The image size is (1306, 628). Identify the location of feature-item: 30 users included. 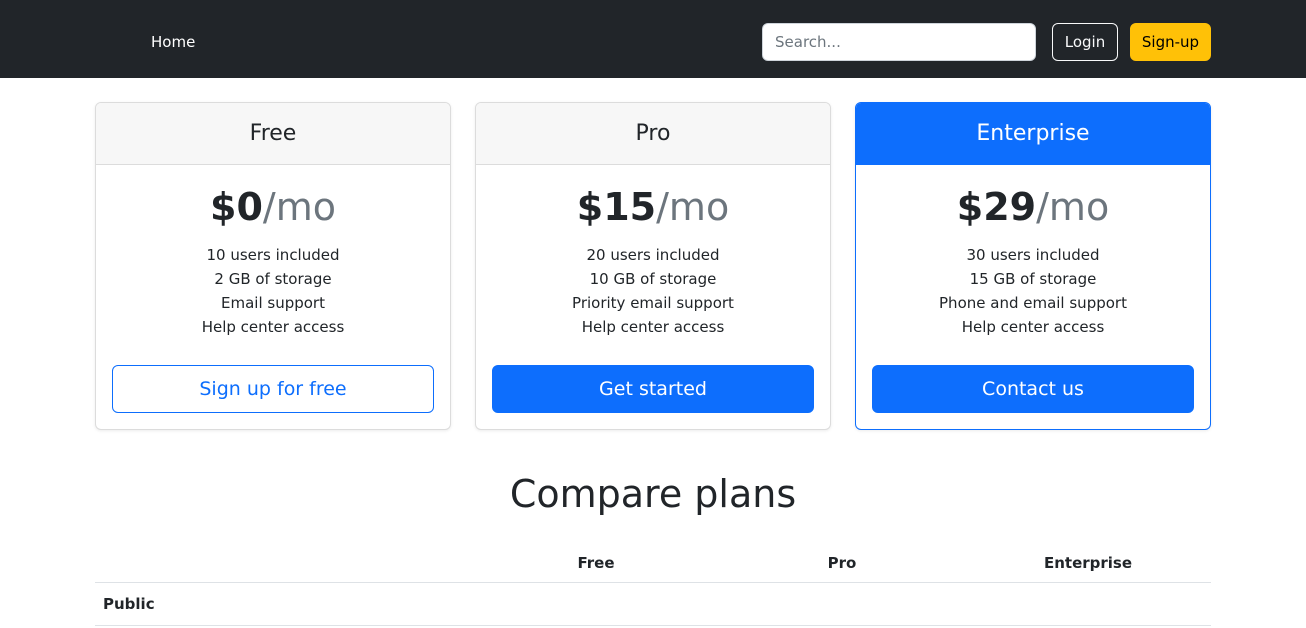
(1033, 255).